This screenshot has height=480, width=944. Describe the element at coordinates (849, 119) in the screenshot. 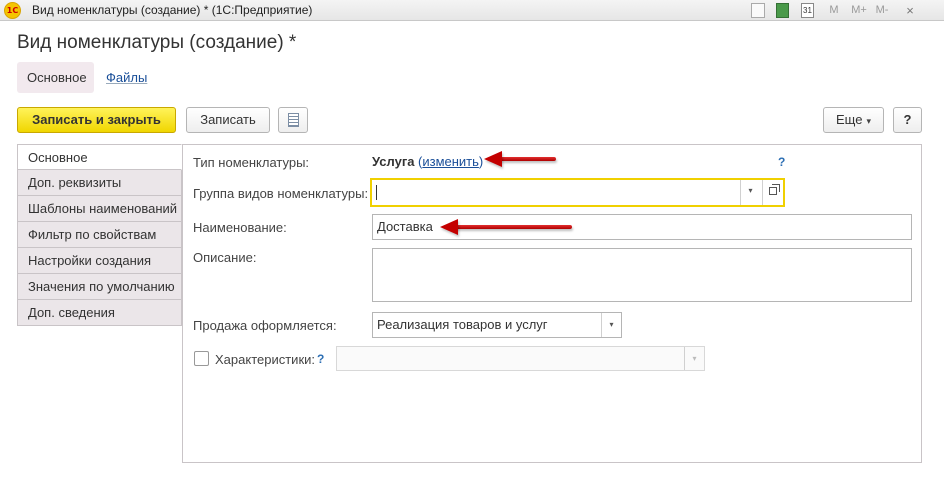

I see `more-label: Еще` at that location.